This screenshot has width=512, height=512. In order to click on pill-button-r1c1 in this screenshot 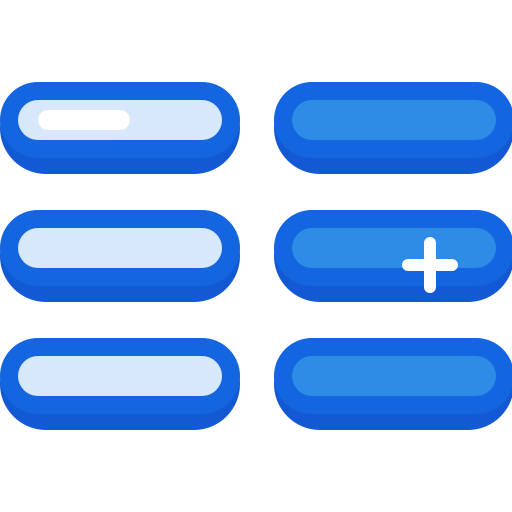, I will do `click(120, 128)`.